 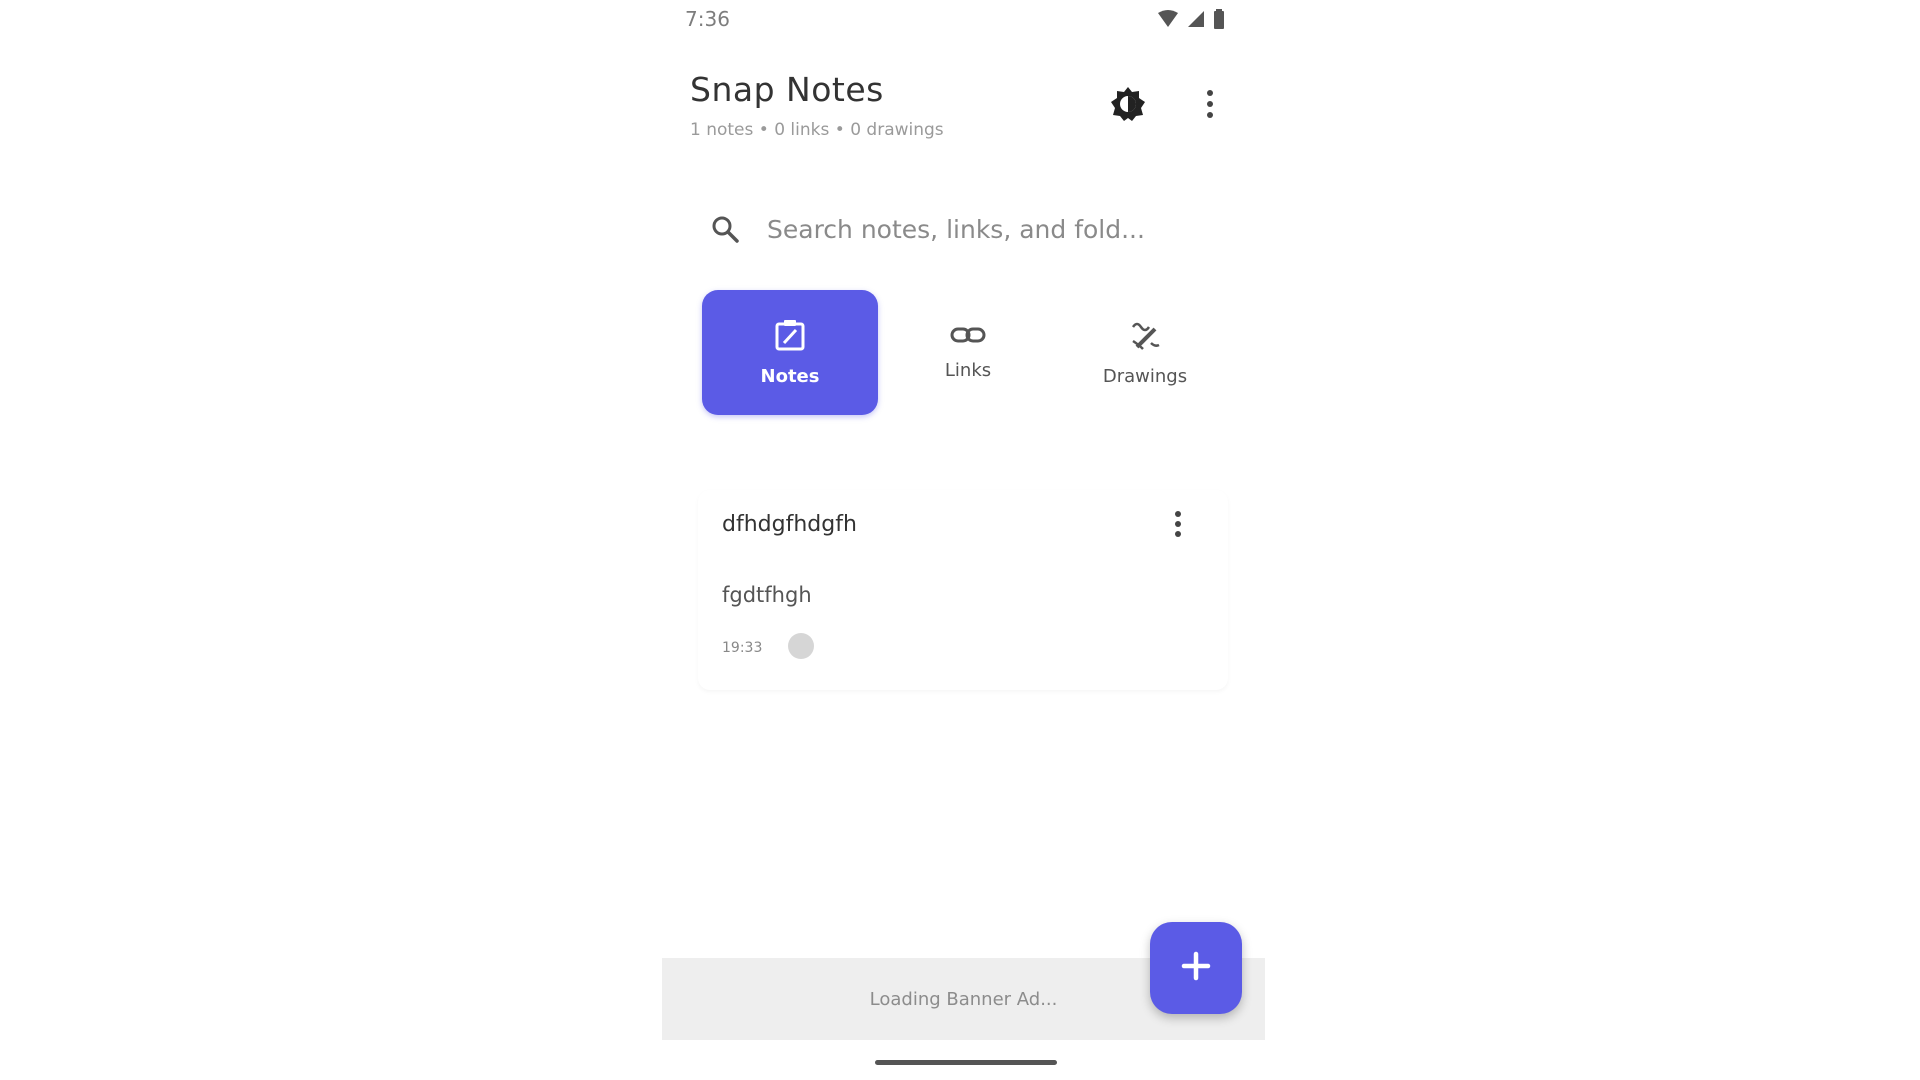 I want to click on status-icons, so click(x=1191, y=19).